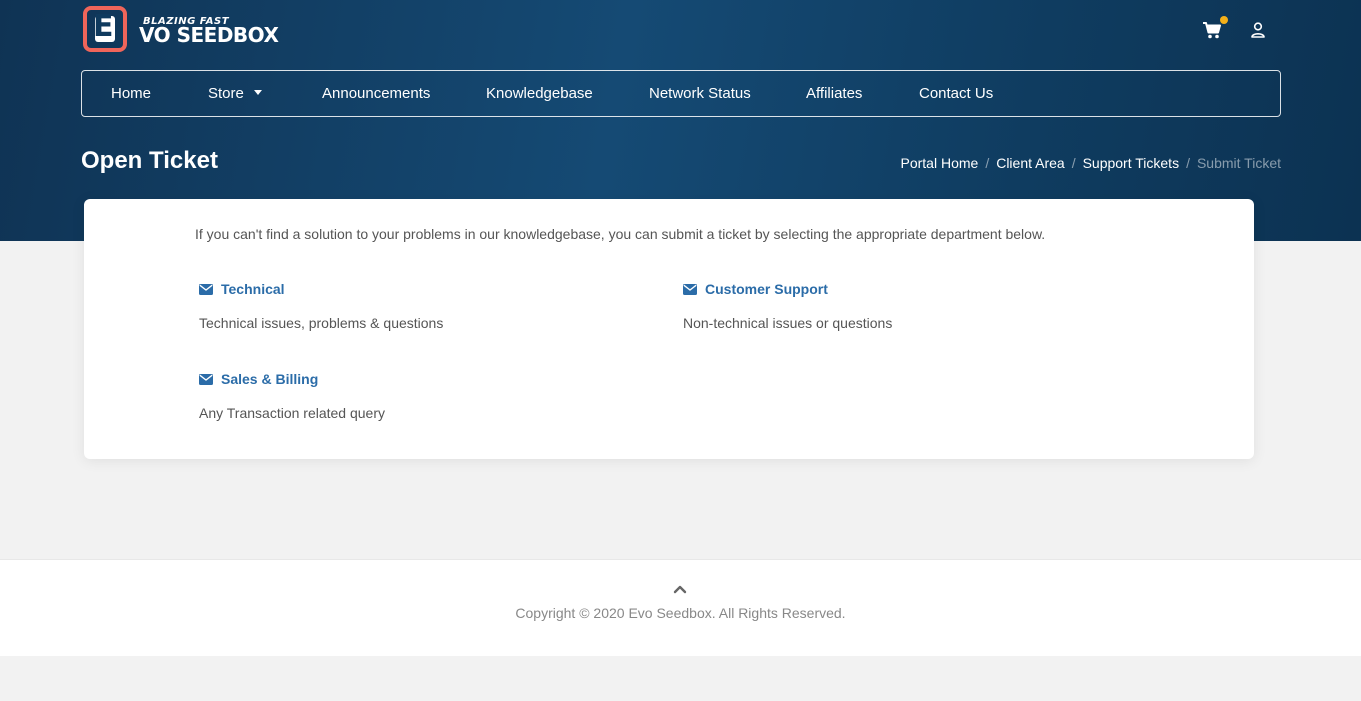  What do you see at coordinates (1030, 163) in the screenshot?
I see `breadcrumb-client-area: Client Area` at bounding box center [1030, 163].